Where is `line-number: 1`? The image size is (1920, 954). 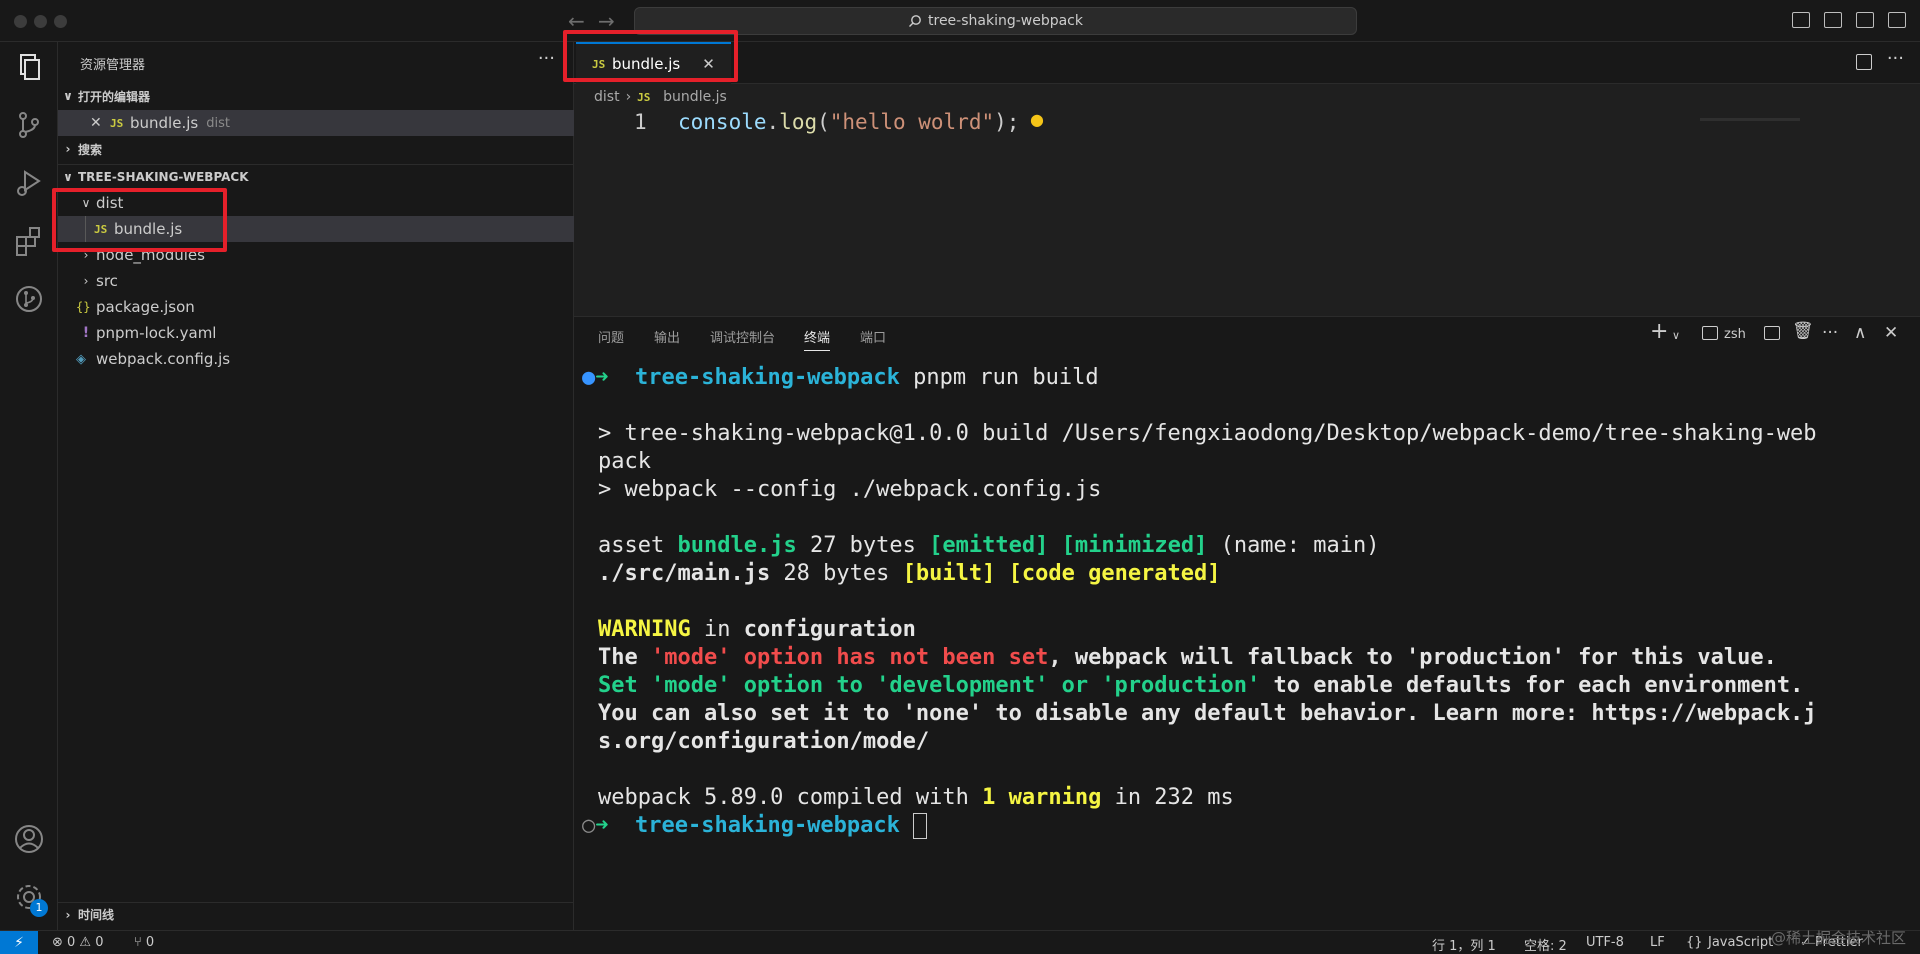 line-number: 1 is located at coordinates (640, 122).